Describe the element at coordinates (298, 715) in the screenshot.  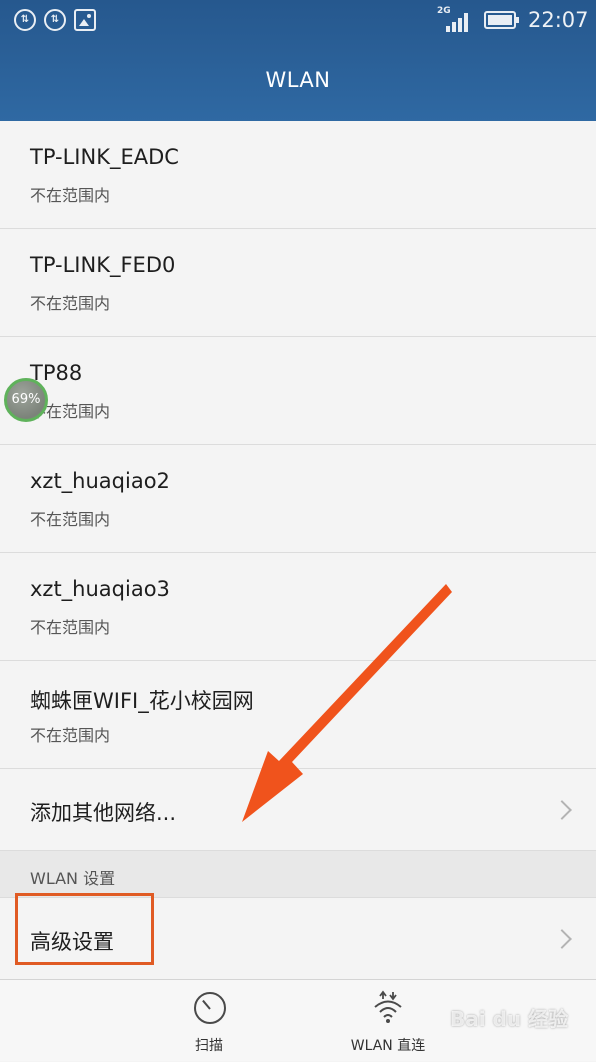
I see `network-item: 蜘蛛匣WIFI_花小校园网 不在范围内` at that location.